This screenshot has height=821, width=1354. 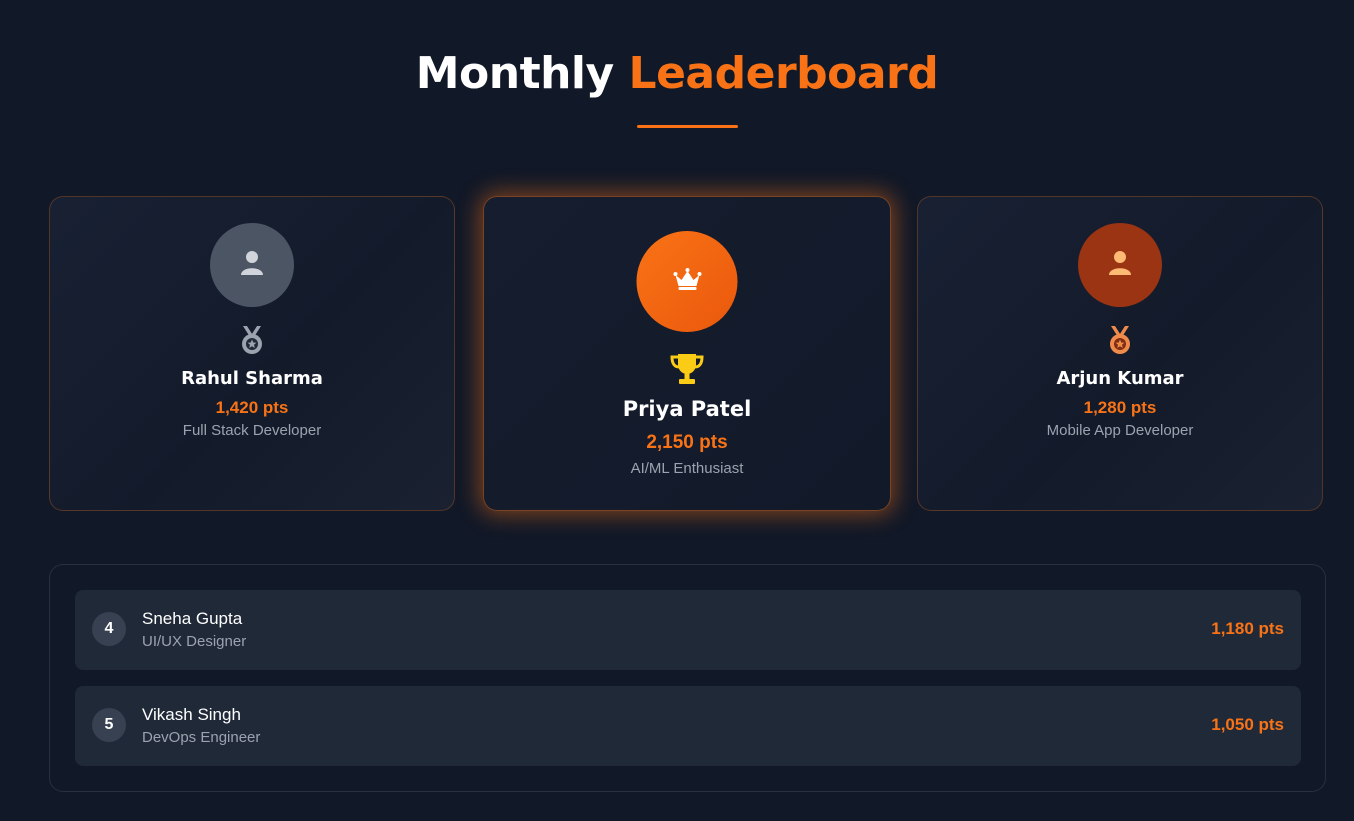 What do you see at coordinates (687, 409) in the screenshot?
I see `podium-name: Priya Patel` at bounding box center [687, 409].